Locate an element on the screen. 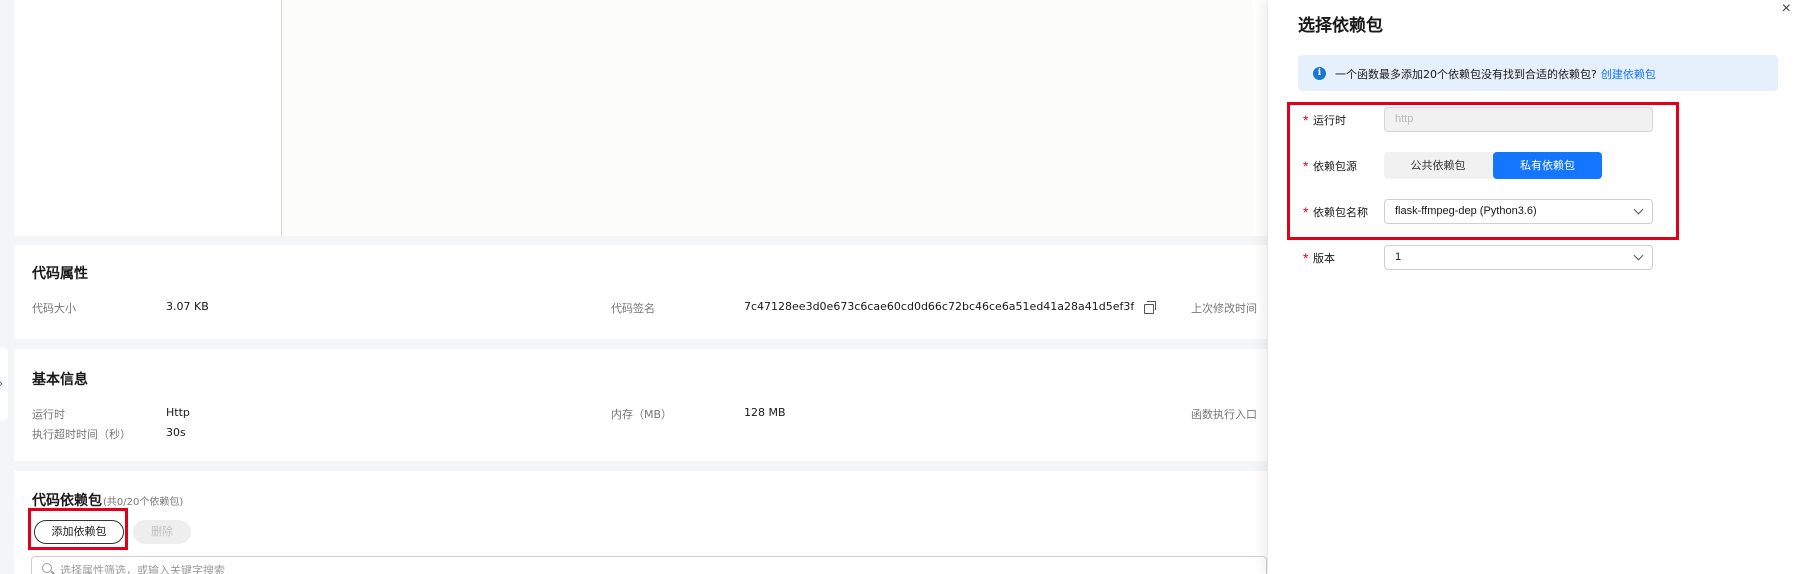 This screenshot has height=574, width=1797. info-banner: i 一个函数最多添加20个依赖包没有找到合适的依赖包? 创建依赖包 is located at coordinates (1538, 73).